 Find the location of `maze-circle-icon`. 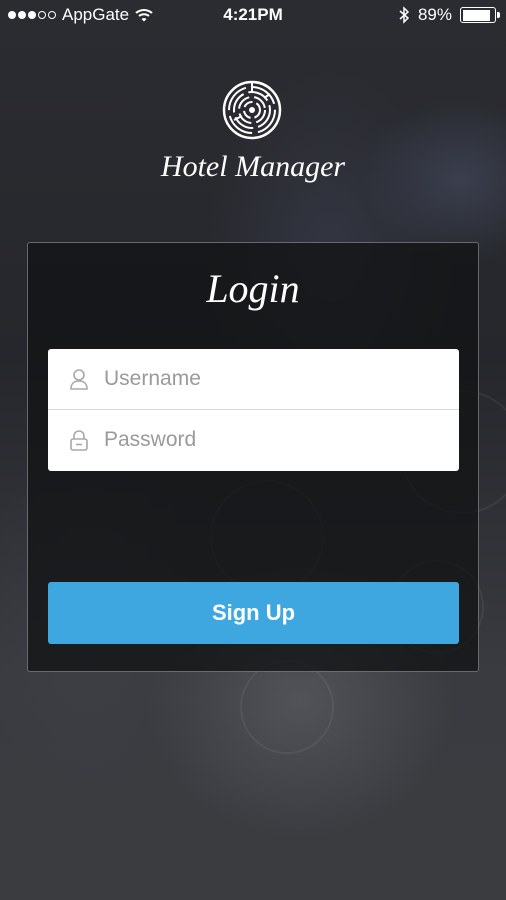

maze-circle-icon is located at coordinates (252, 110).